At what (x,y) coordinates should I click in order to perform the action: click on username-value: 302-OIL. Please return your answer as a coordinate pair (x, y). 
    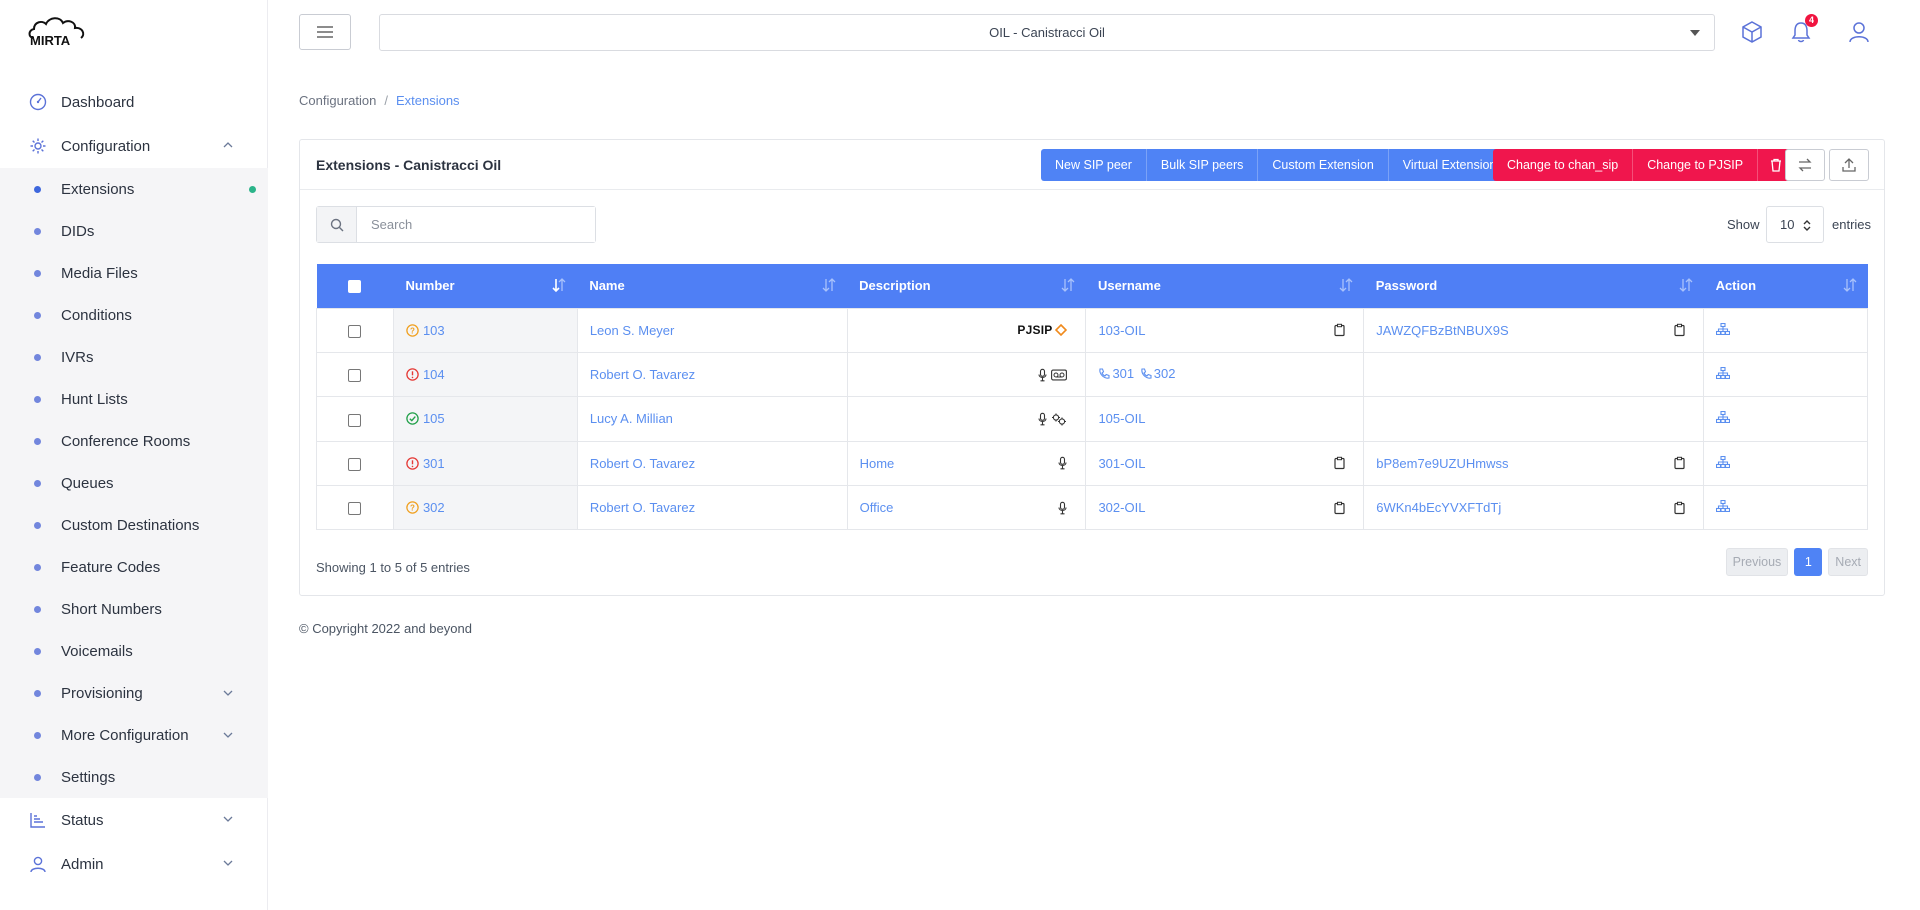
    Looking at the image, I should click on (1121, 507).